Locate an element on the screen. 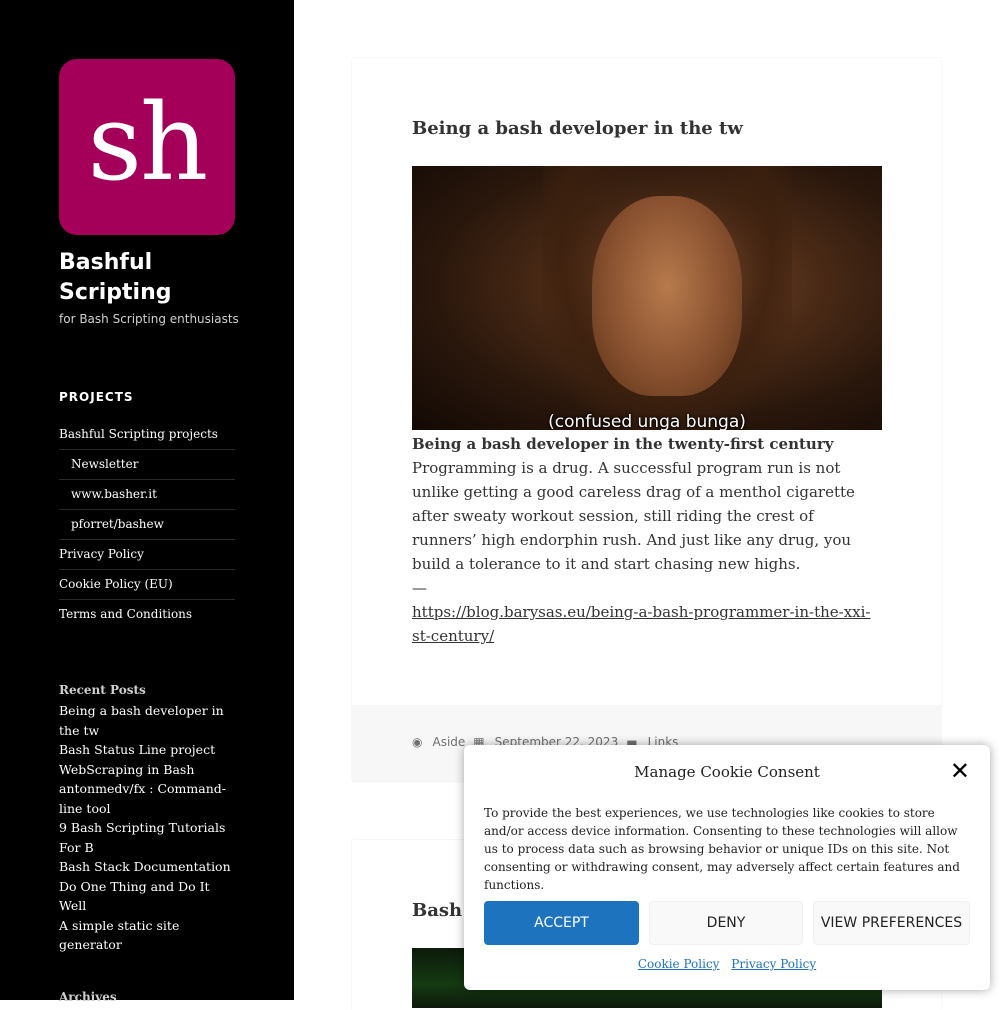 The height and width of the screenshot is (1010, 1000). recent-post-link: A simple static site generator is located at coordinates (148, 935).